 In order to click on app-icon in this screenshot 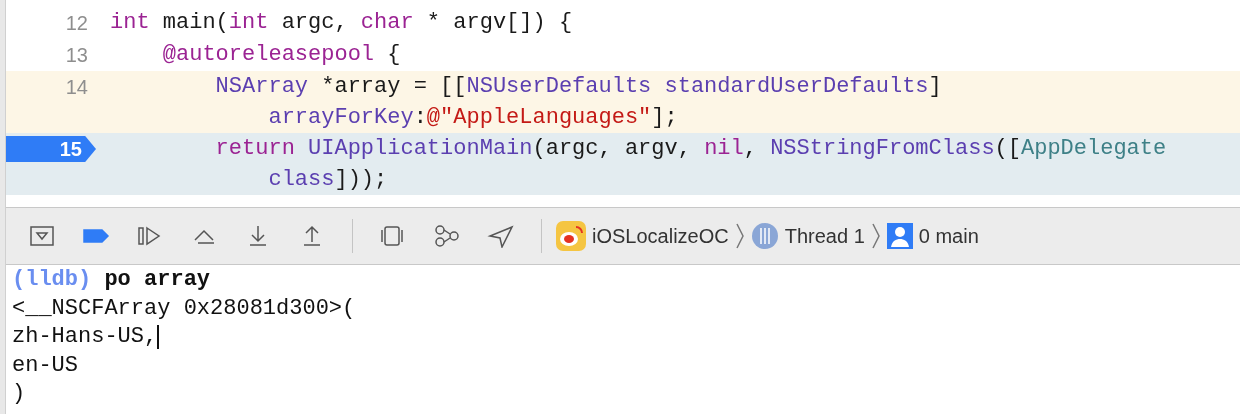, I will do `click(571, 236)`.